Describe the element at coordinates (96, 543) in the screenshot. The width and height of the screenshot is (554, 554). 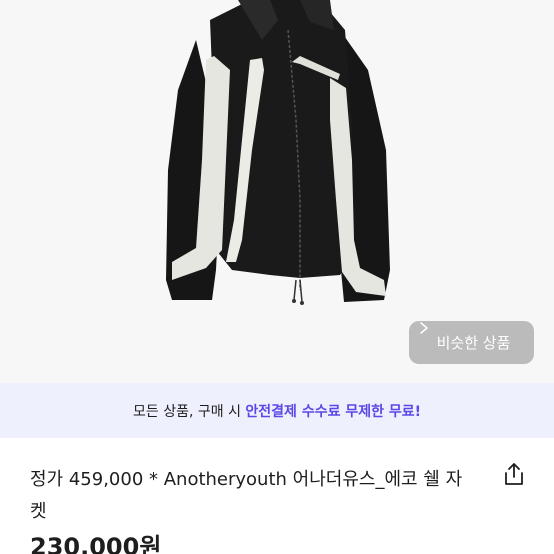
I see `product-price: 230,000원` at that location.